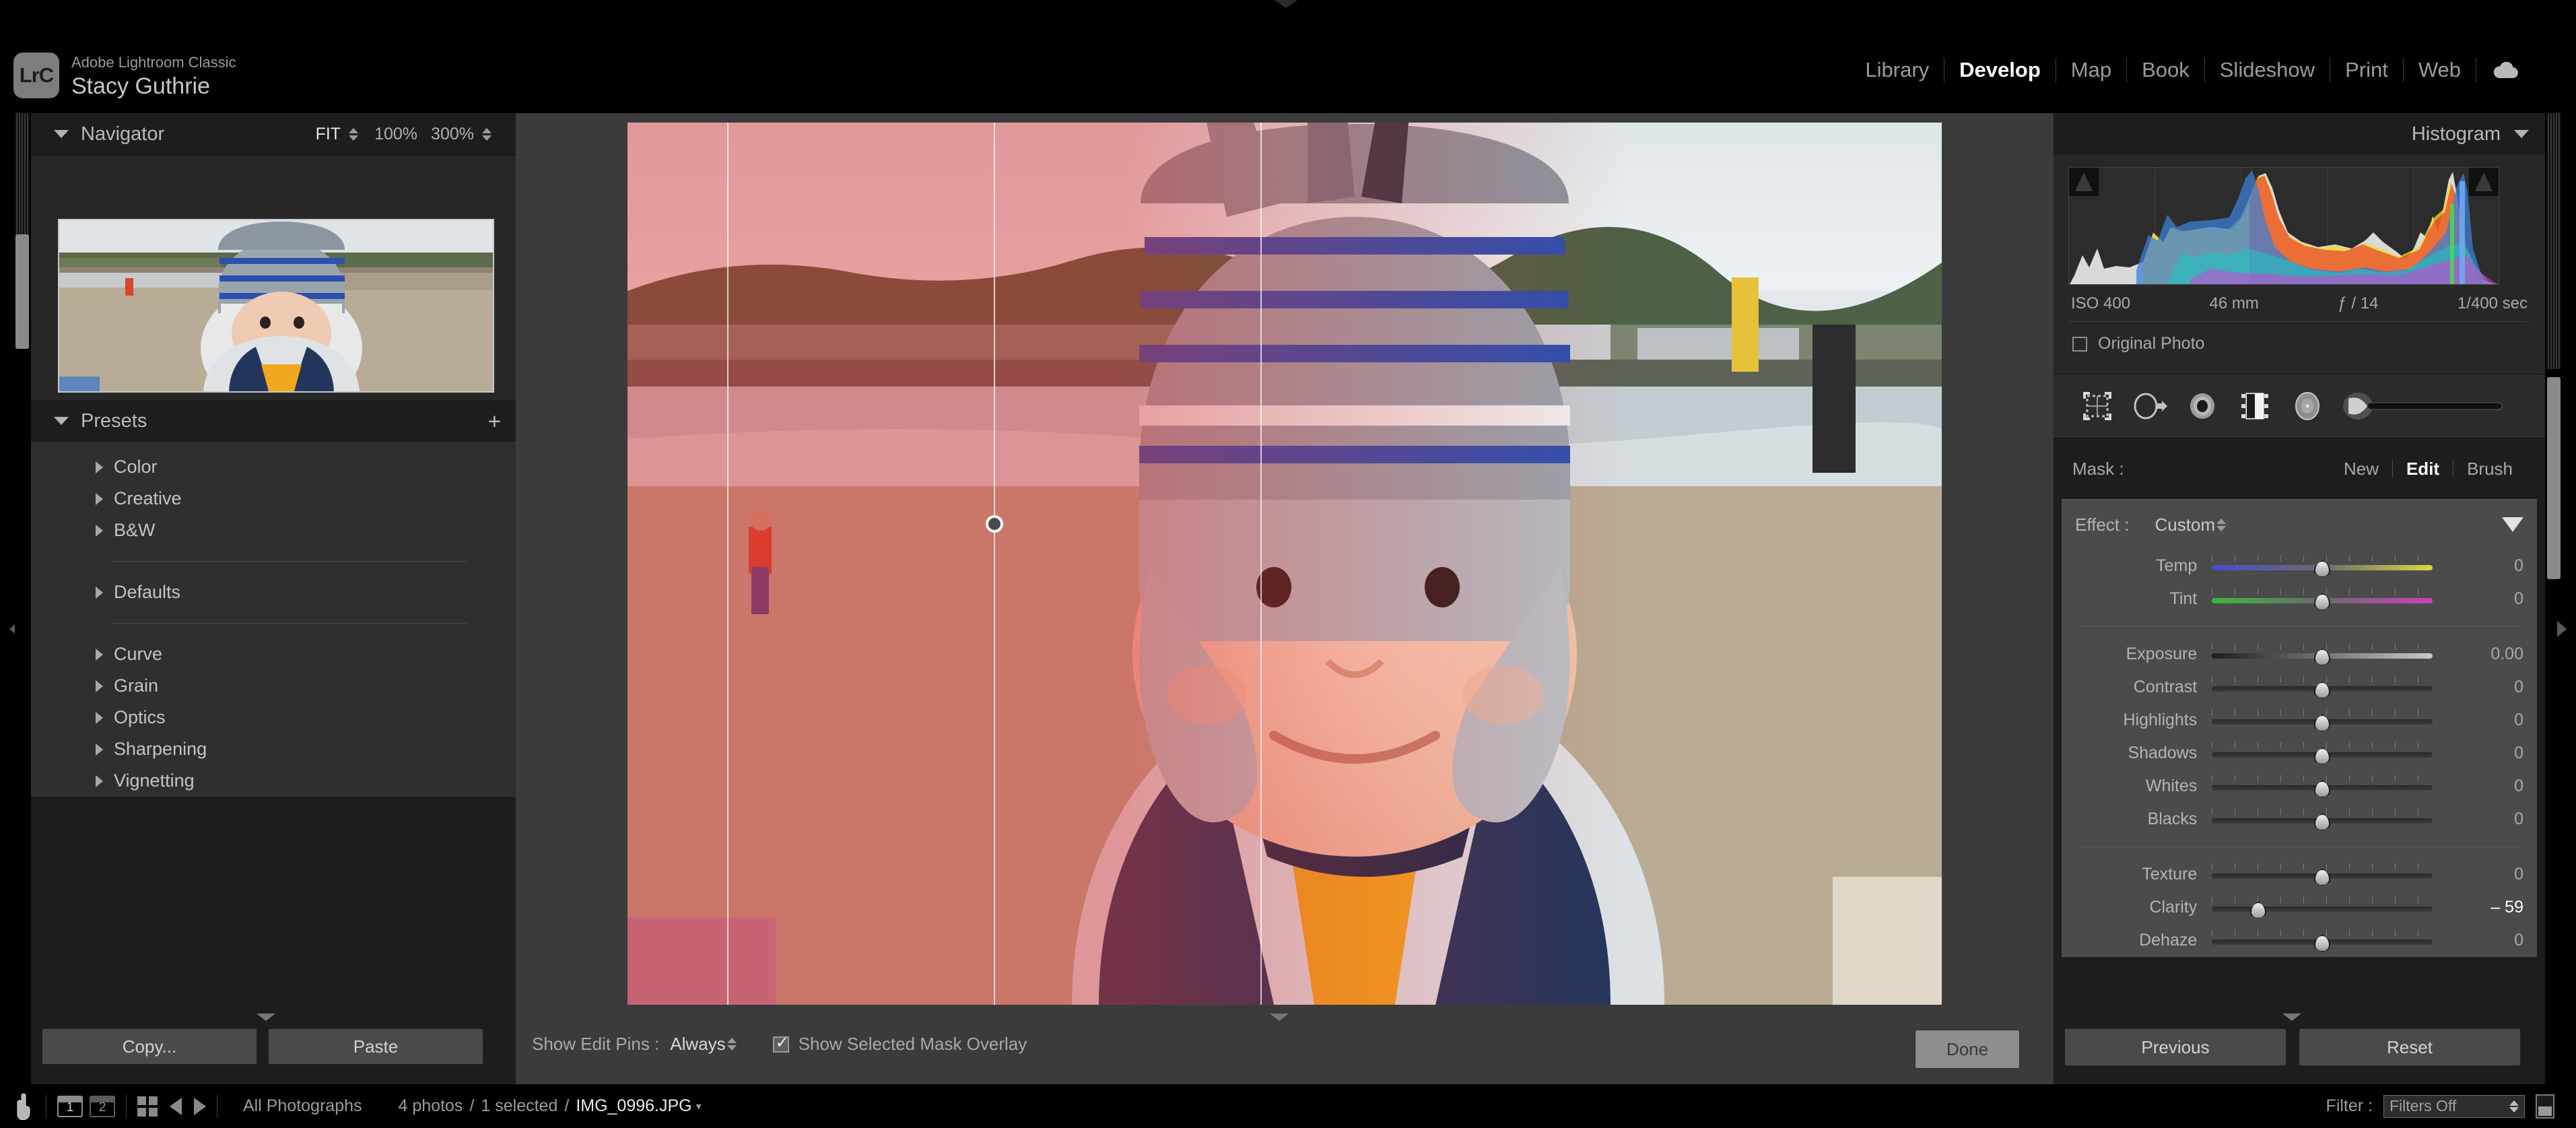  Describe the element at coordinates (2267, 70) in the screenshot. I see `module-slideshow: Slideshow` at that location.